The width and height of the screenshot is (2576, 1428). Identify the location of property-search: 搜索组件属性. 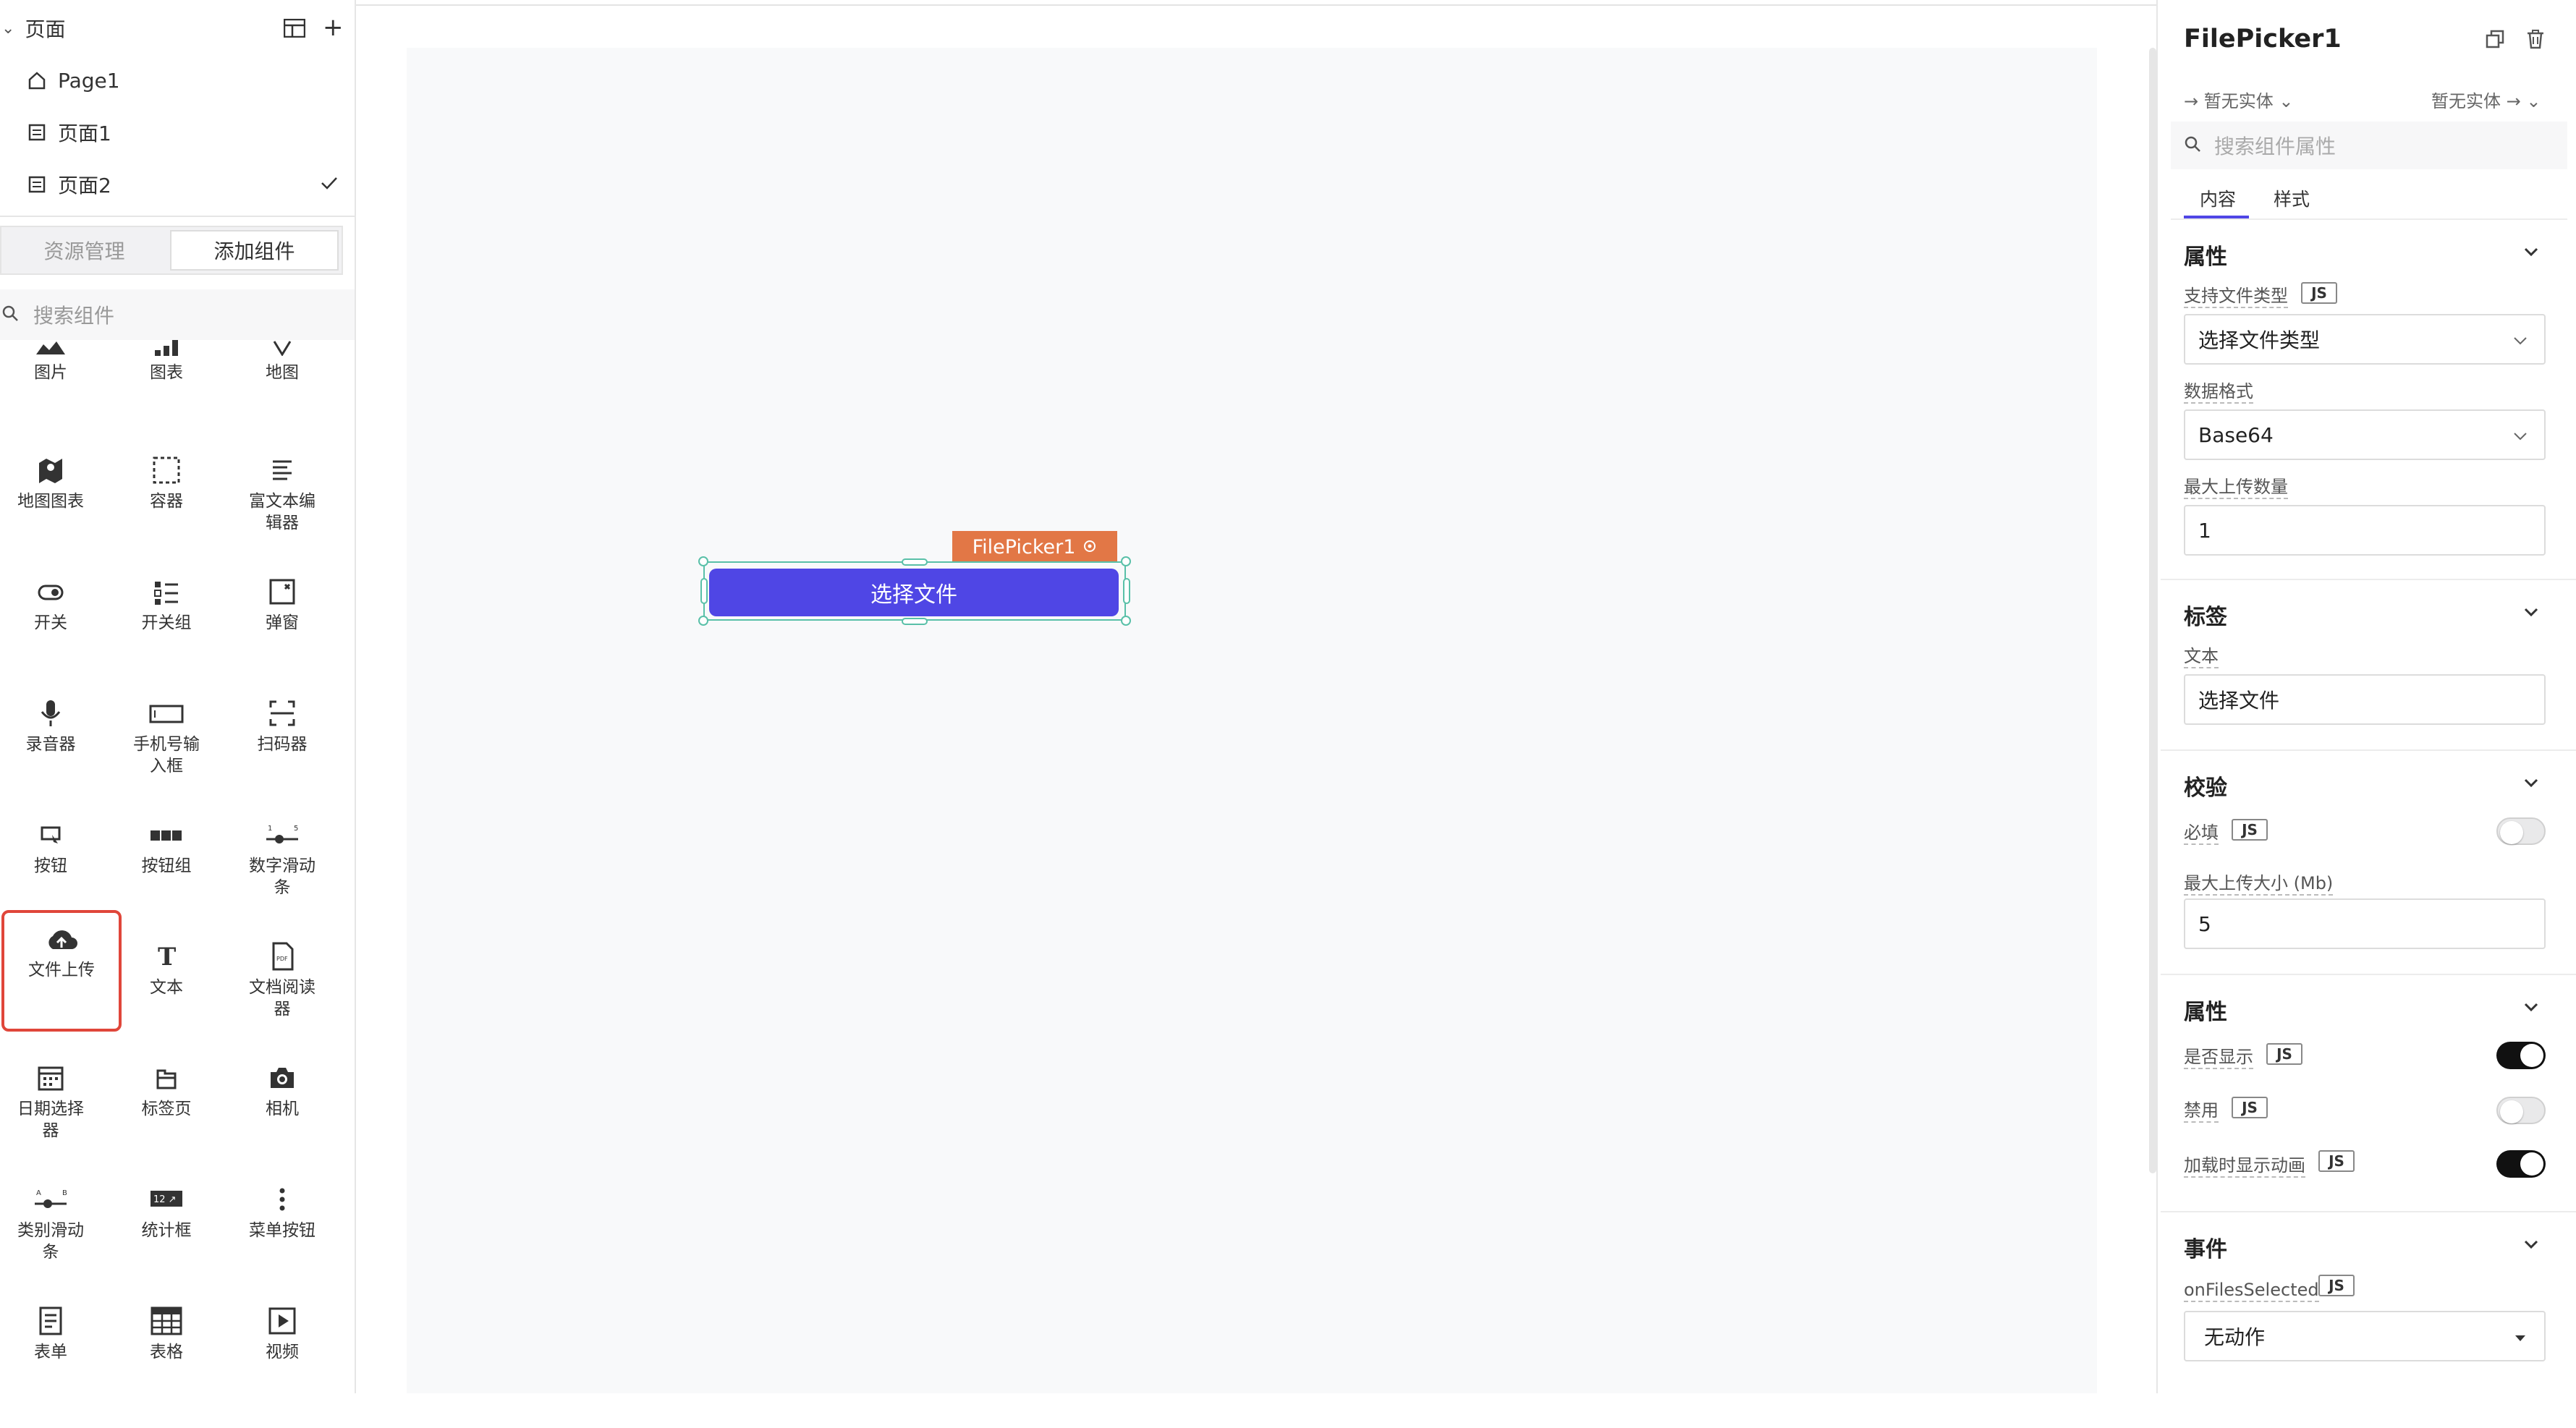
(2369, 145).